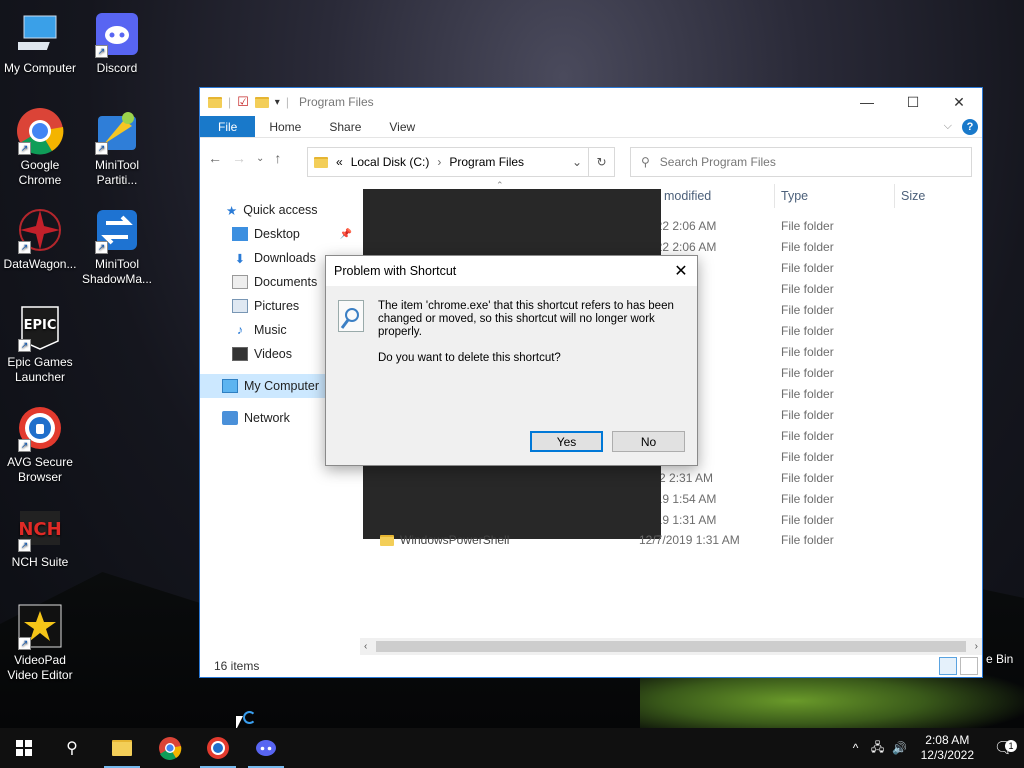 This screenshot has height=768, width=1024. What do you see at coordinates (243, 102) in the screenshot?
I see `properties-check-icon: ☑` at bounding box center [243, 102].